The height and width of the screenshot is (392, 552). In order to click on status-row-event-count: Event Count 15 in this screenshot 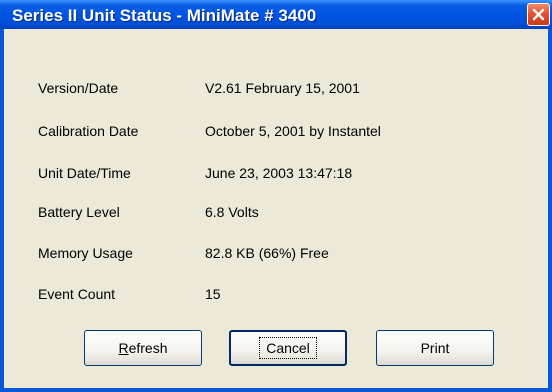, I will do `click(129, 294)`.